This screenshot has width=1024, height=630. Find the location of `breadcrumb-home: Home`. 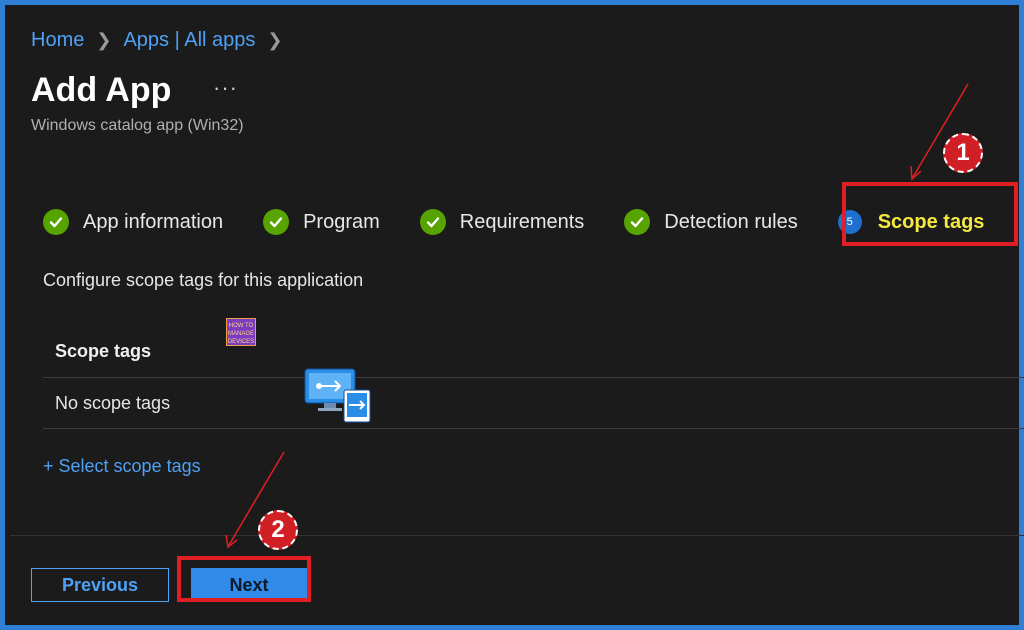

breadcrumb-home: Home is located at coordinates (57, 40).